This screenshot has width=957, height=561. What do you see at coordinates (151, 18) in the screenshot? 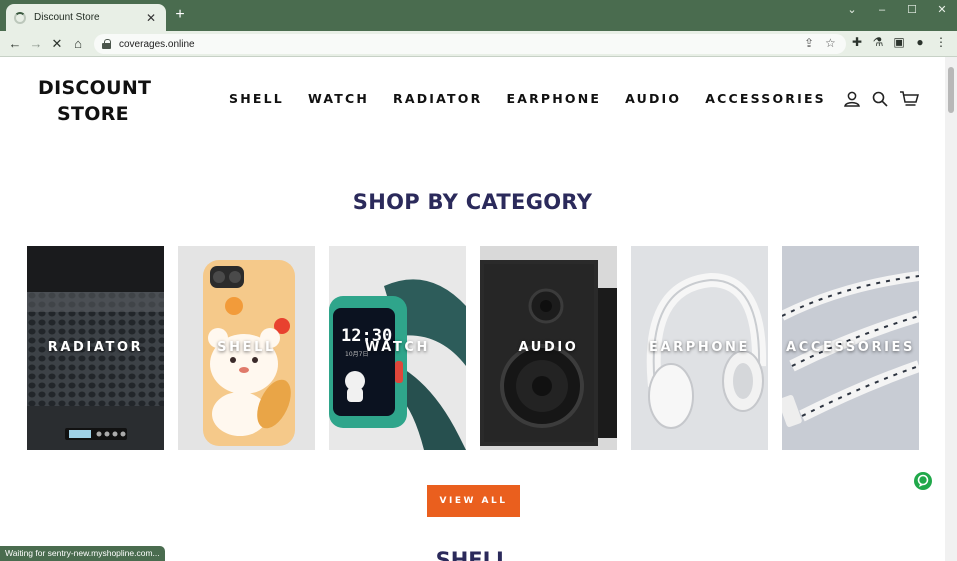
I see `tab-close-icon: ✕` at bounding box center [151, 18].